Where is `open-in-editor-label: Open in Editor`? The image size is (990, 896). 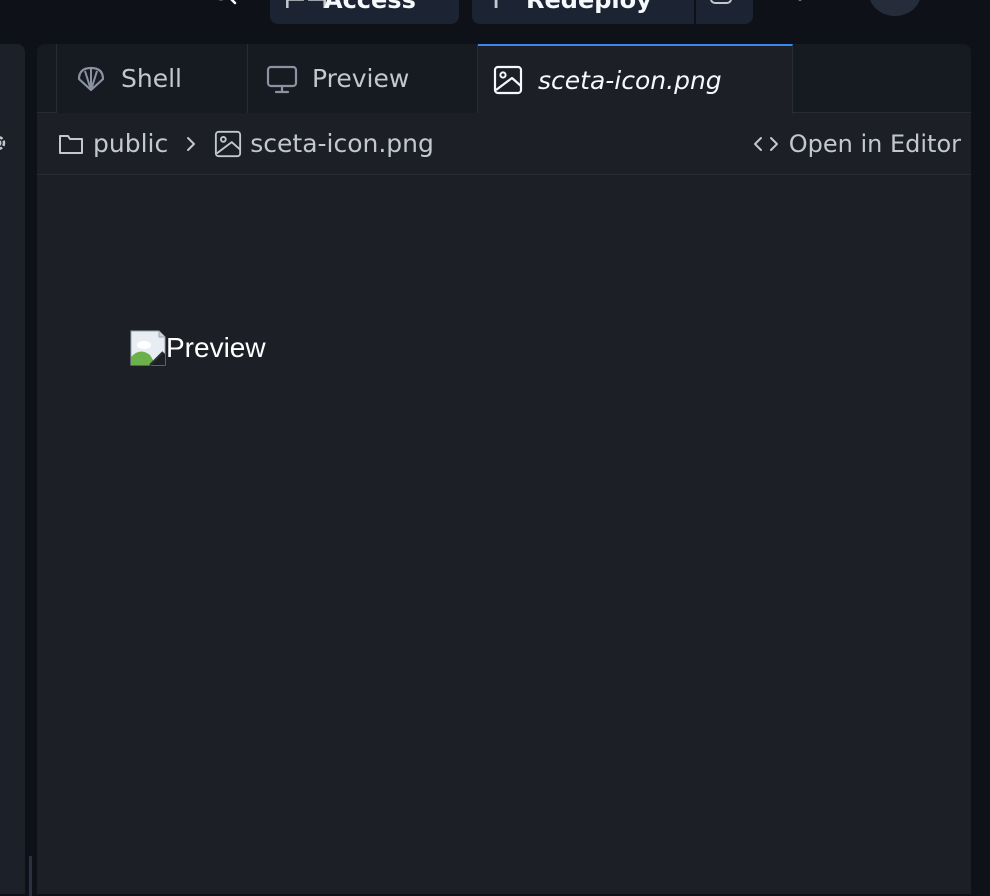 open-in-editor-label: Open in Editor is located at coordinates (874, 144).